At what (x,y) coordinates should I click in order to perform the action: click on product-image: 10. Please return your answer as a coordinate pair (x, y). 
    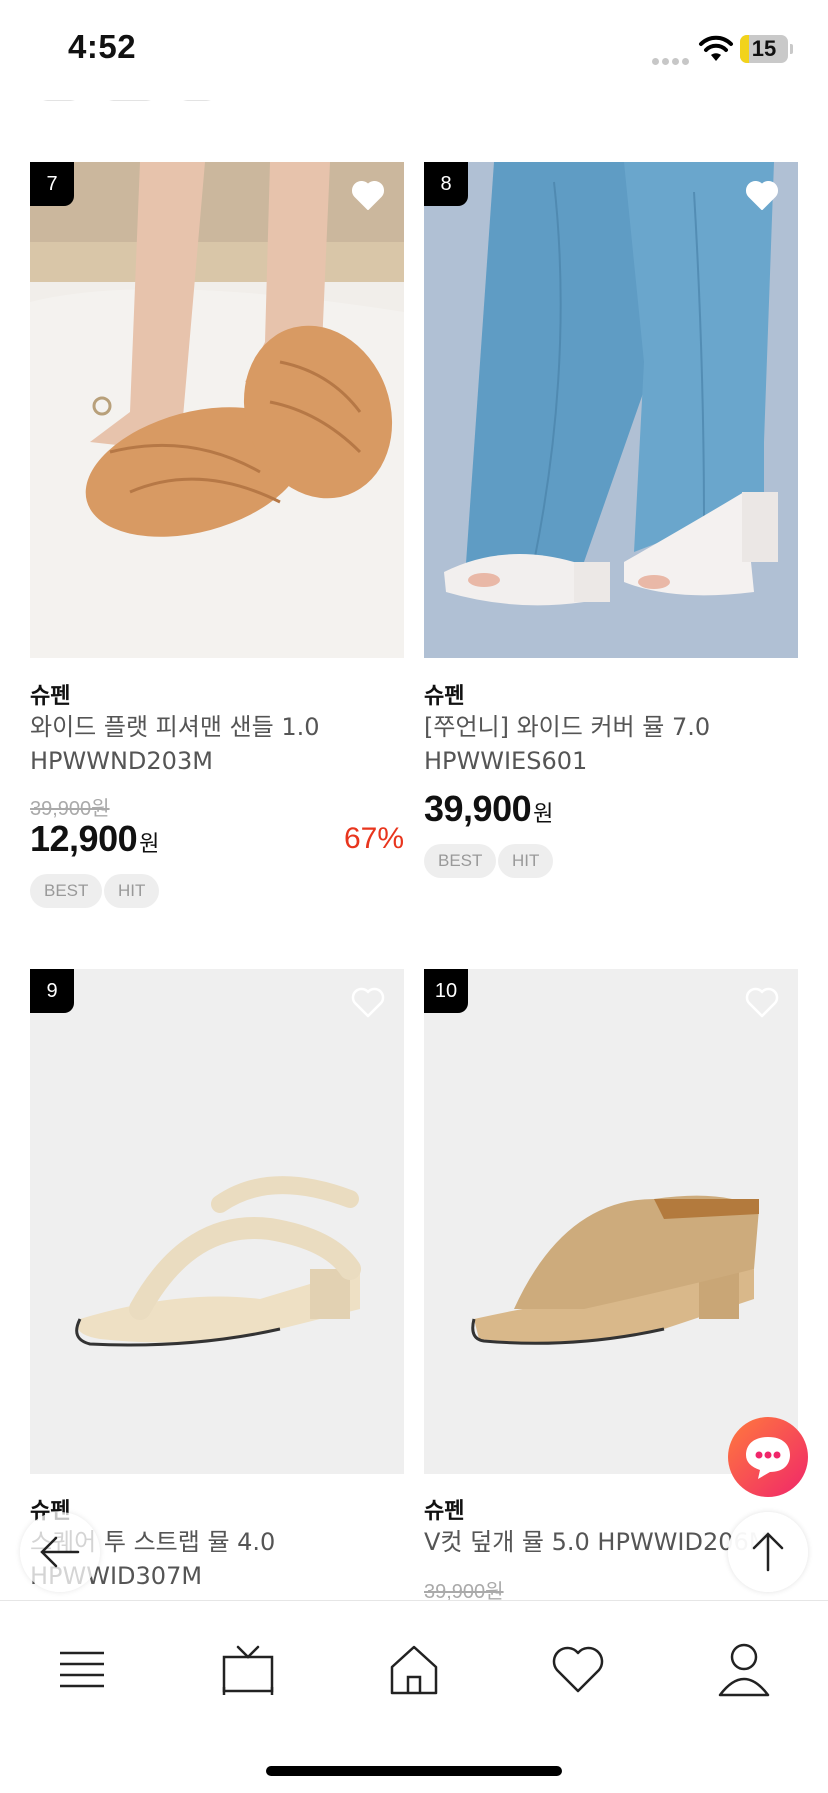
    Looking at the image, I should click on (611, 1221).